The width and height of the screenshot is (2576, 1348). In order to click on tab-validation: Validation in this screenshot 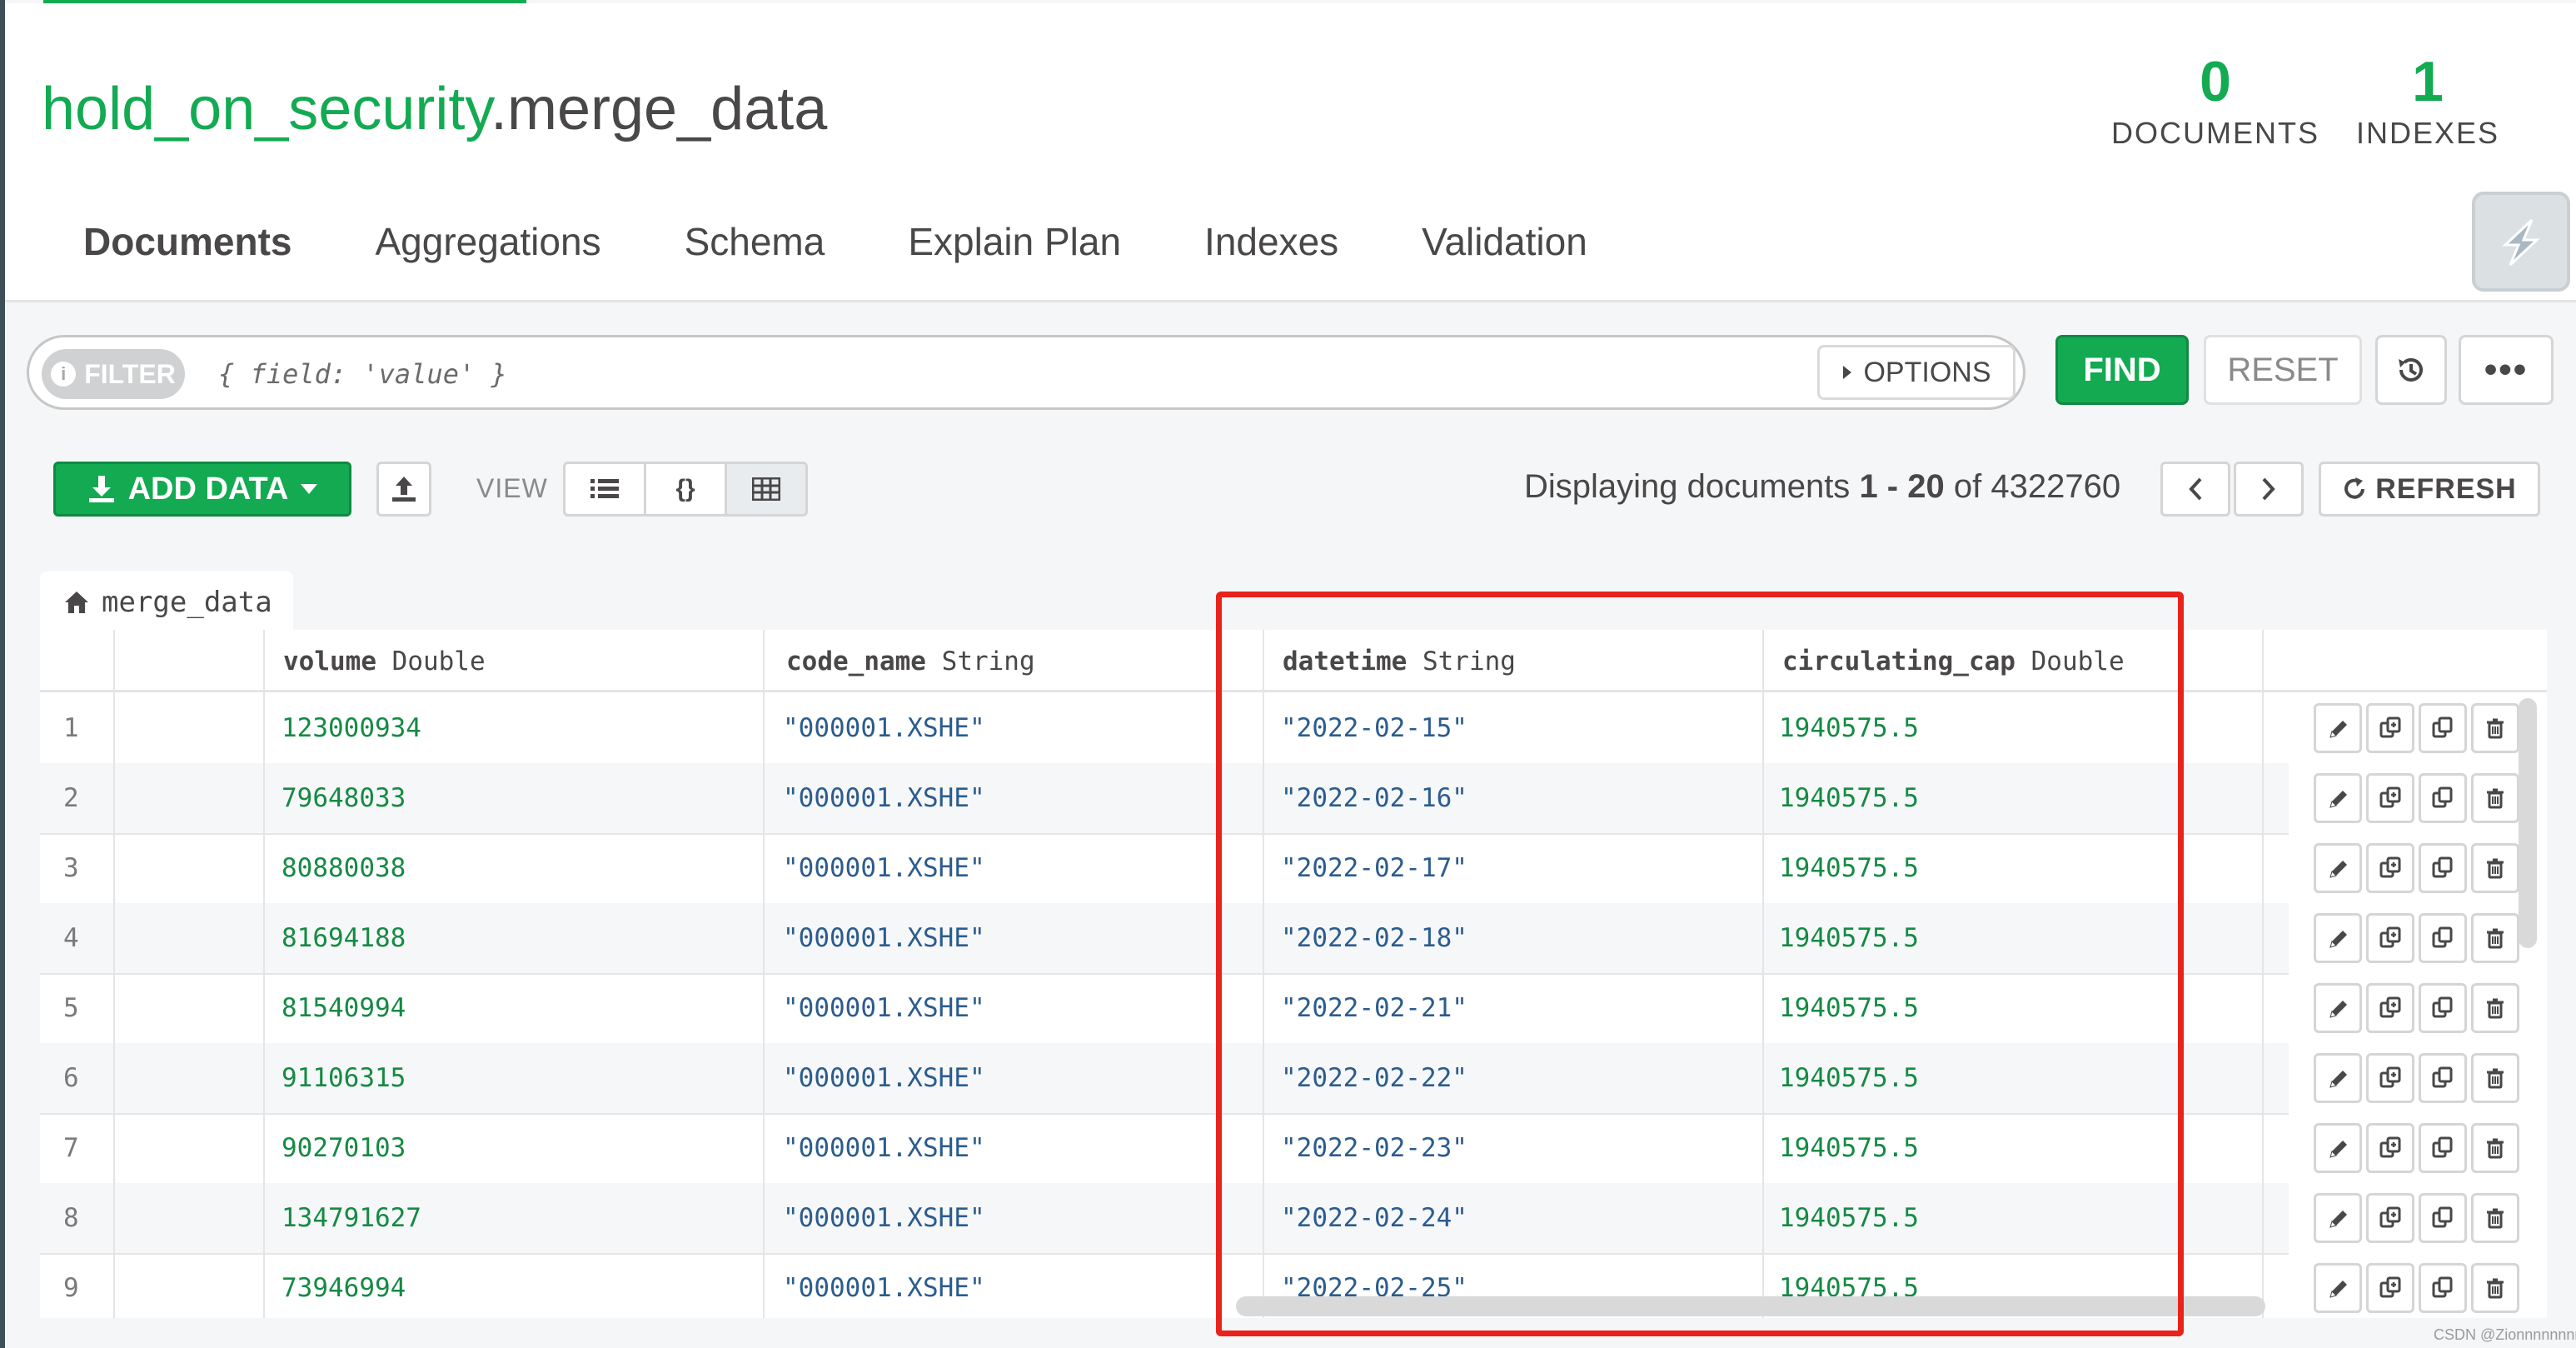, I will do `click(1504, 254)`.